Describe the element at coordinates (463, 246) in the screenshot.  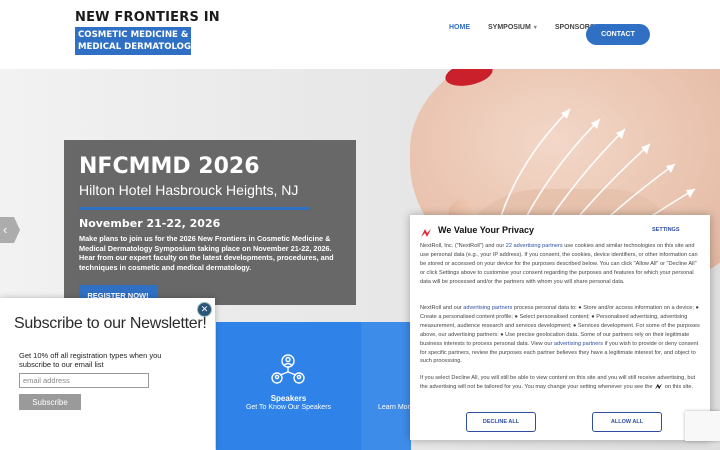
I see `privacy-text: NextRoll, Inc. ("NextRoll") and our` at that location.